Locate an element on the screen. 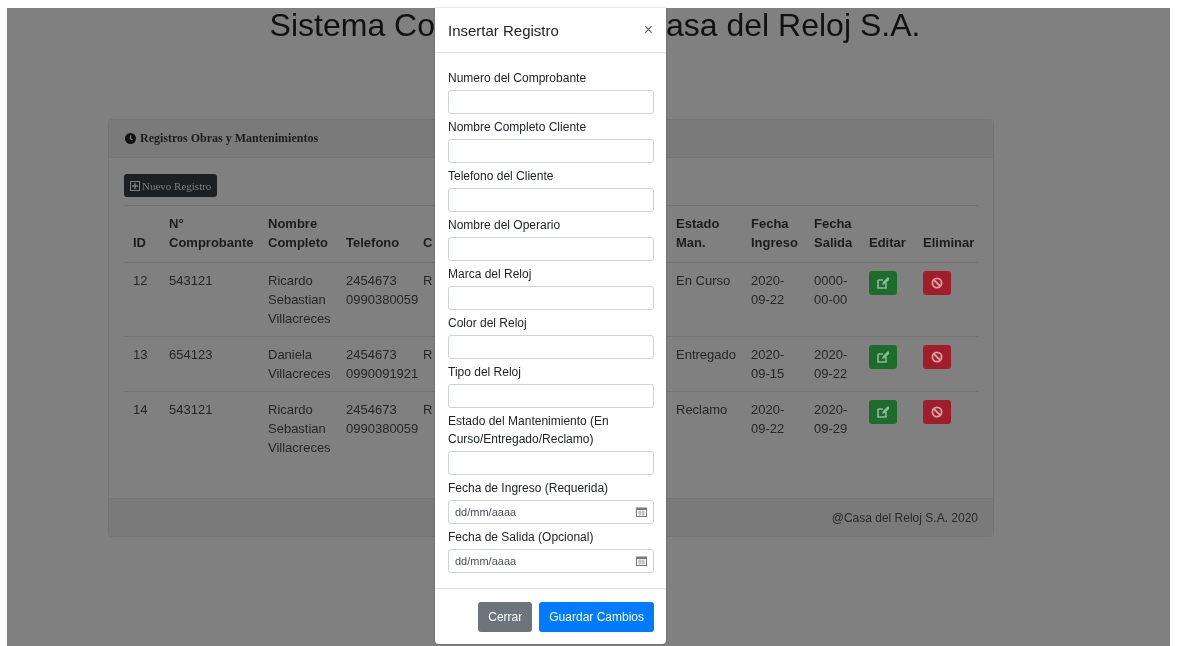  table-cell: 12 is located at coordinates (140, 280).